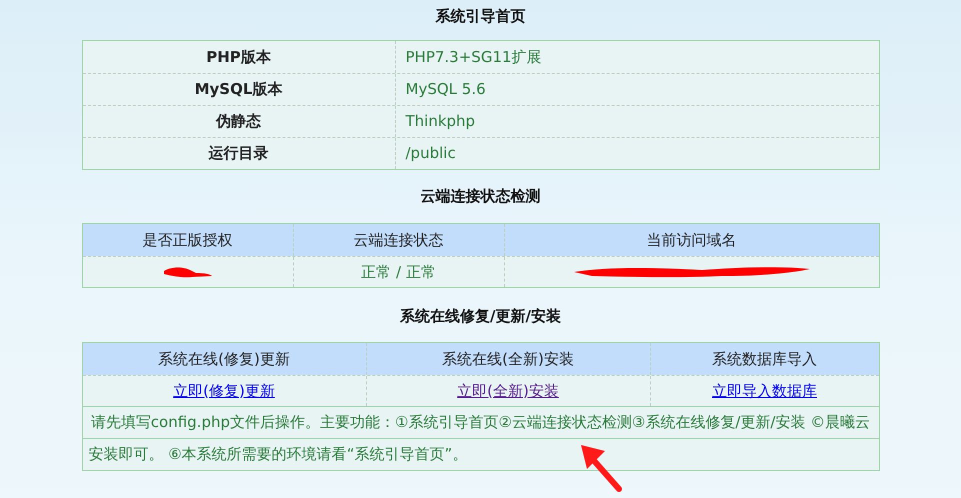 The image size is (961, 498). I want to click on redaction-mark, so click(188, 272).